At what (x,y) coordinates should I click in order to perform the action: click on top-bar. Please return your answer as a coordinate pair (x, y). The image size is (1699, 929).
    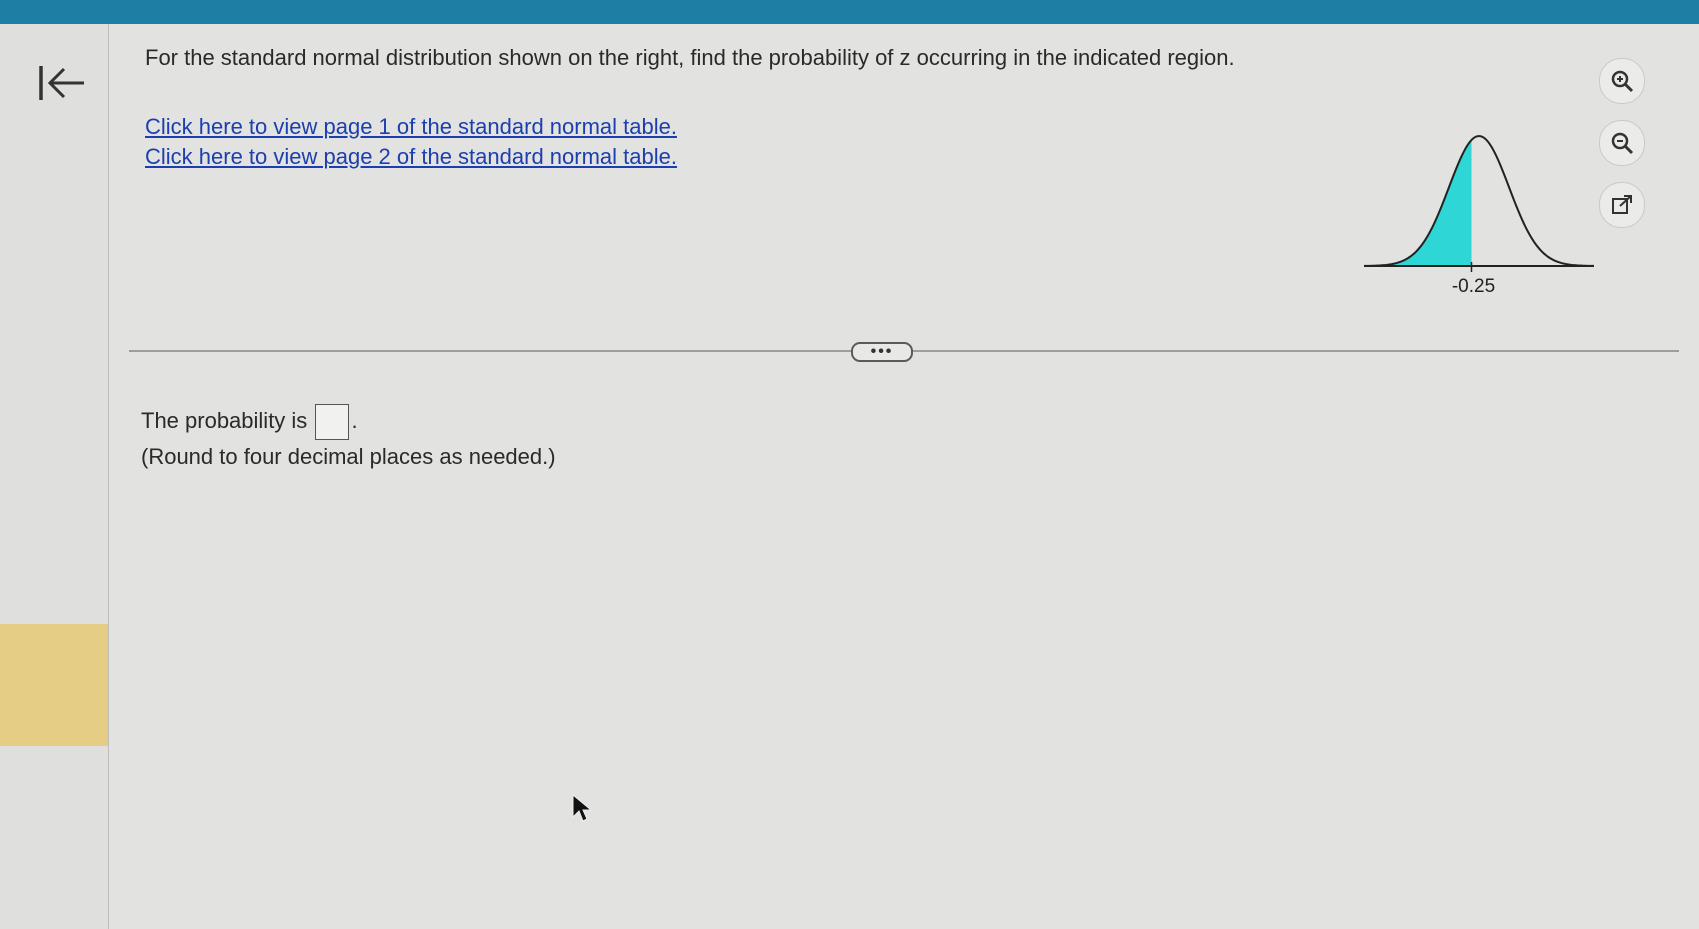
    Looking at the image, I should click on (849, 12).